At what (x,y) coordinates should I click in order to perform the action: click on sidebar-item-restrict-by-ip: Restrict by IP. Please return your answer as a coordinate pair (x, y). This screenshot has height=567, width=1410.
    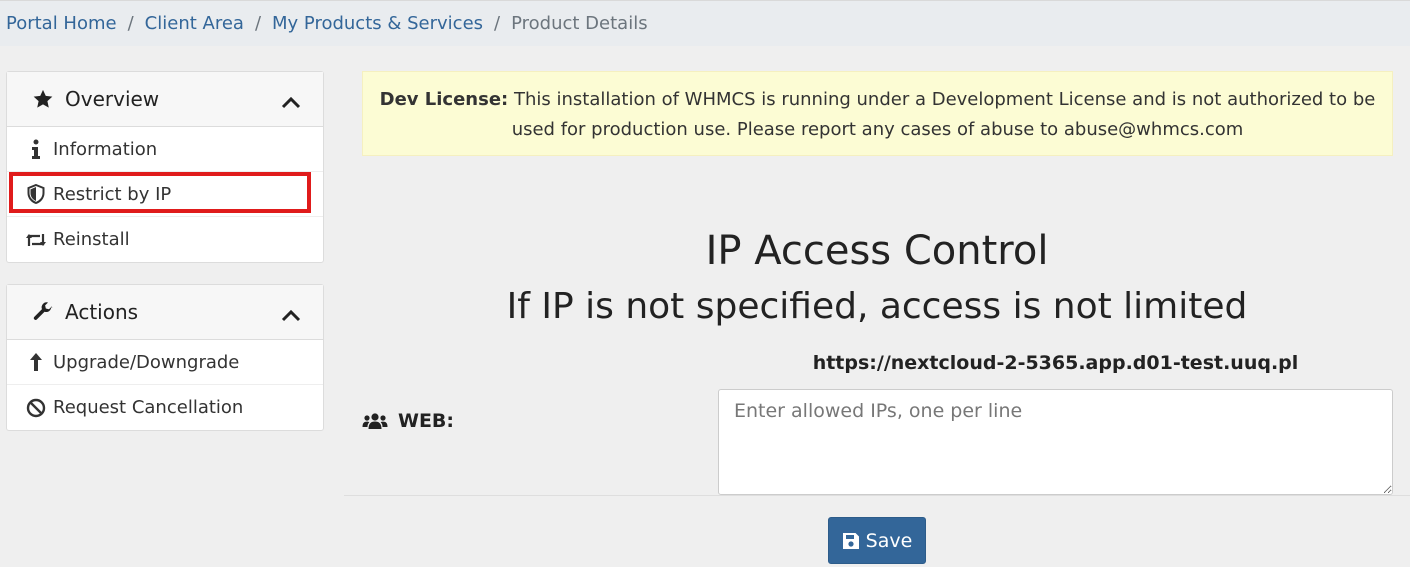
    Looking at the image, I should click on (165, 194).